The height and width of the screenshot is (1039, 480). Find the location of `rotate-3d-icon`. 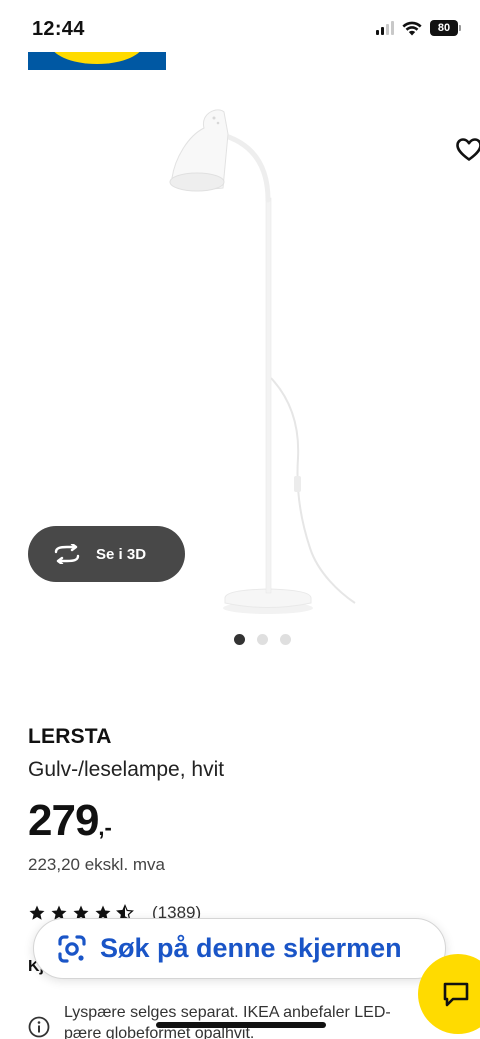

rotate-3d-icon is located at coordinates (67, 554).